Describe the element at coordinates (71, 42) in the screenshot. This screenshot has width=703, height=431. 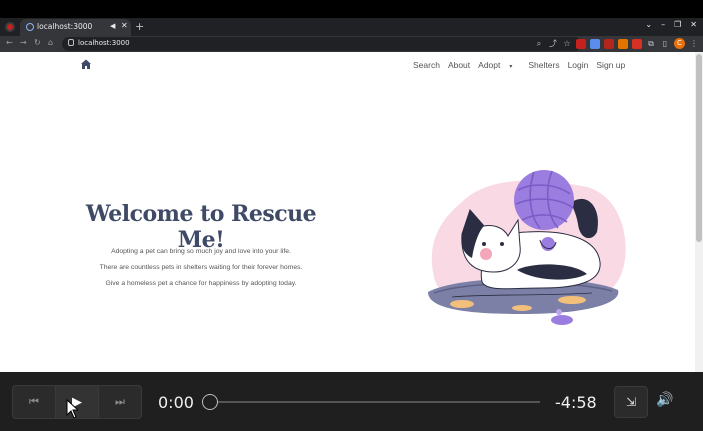
I see `site-info-icon` at that location.